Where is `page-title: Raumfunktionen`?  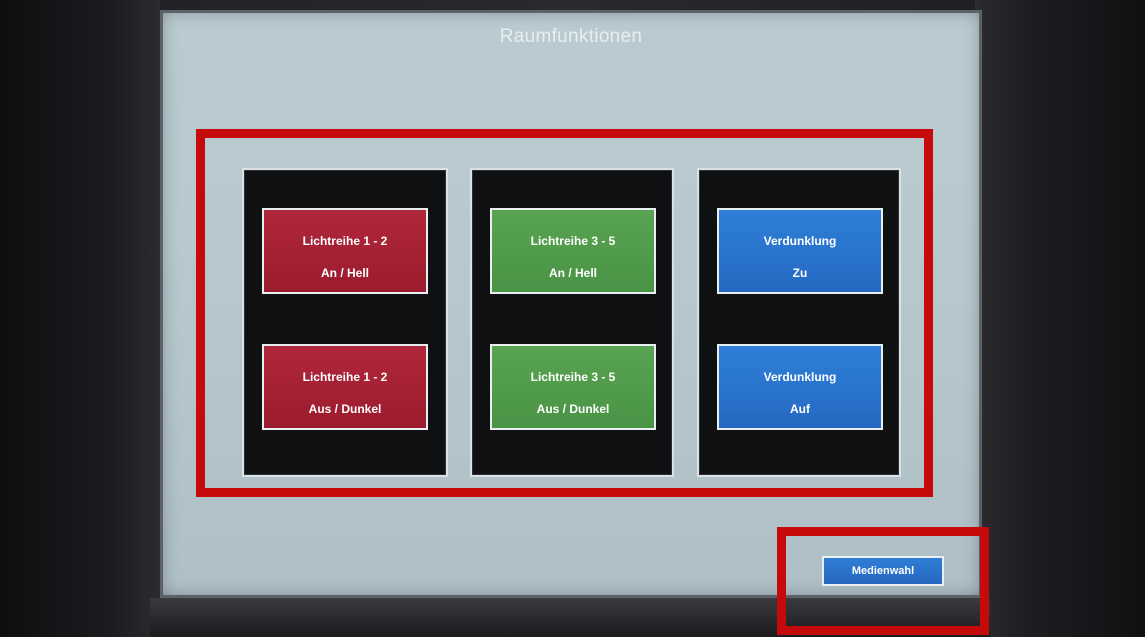 page-title: Raumfunktionen is located at coordinates (571, 36).